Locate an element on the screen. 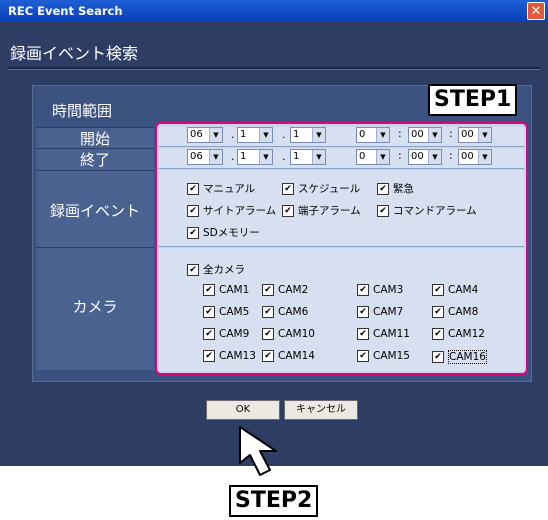  camera-checkbox-5: ✔ CAM5 is located at coordinates (226, 312).